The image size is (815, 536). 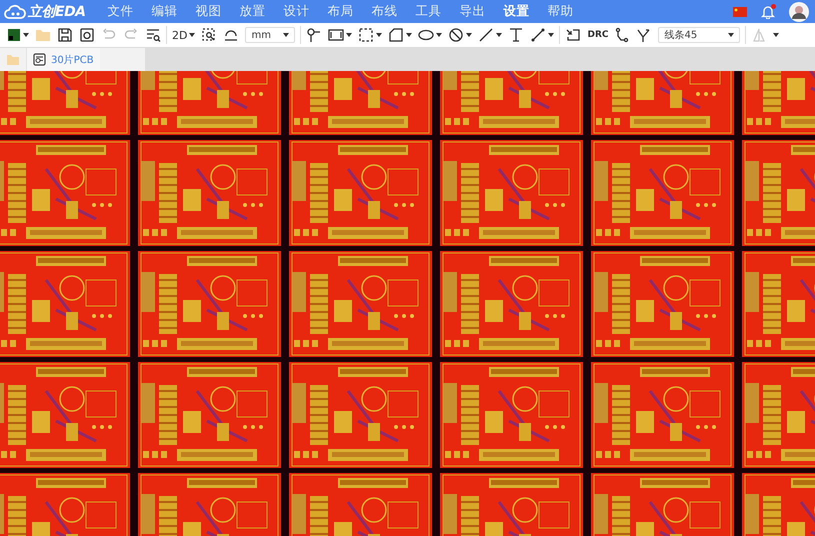 I want to click on menu-item: 编辑, so click(x=165, y=11).